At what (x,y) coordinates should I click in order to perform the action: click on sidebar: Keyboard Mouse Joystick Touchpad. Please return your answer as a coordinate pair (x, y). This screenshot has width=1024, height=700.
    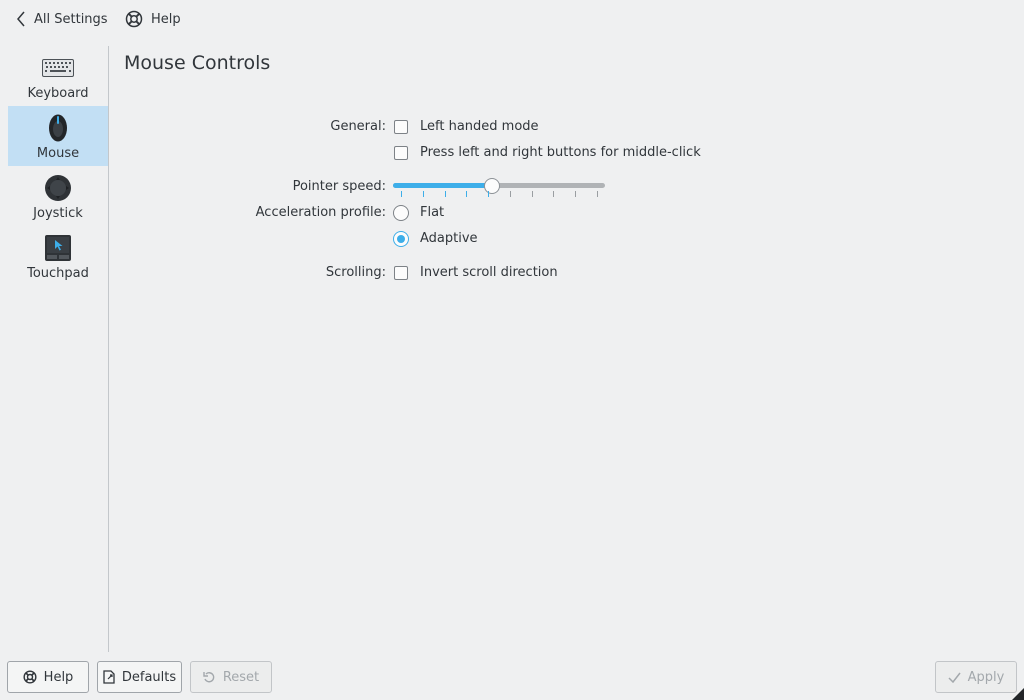
    Looking at the image, I should click on (58, 349).